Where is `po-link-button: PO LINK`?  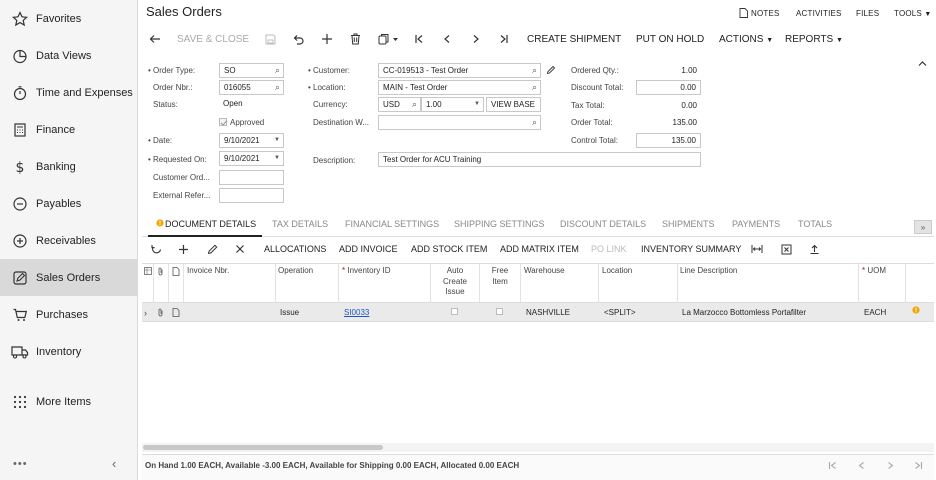
po-link-button: PO LINK is located at coordinates (609, 249).